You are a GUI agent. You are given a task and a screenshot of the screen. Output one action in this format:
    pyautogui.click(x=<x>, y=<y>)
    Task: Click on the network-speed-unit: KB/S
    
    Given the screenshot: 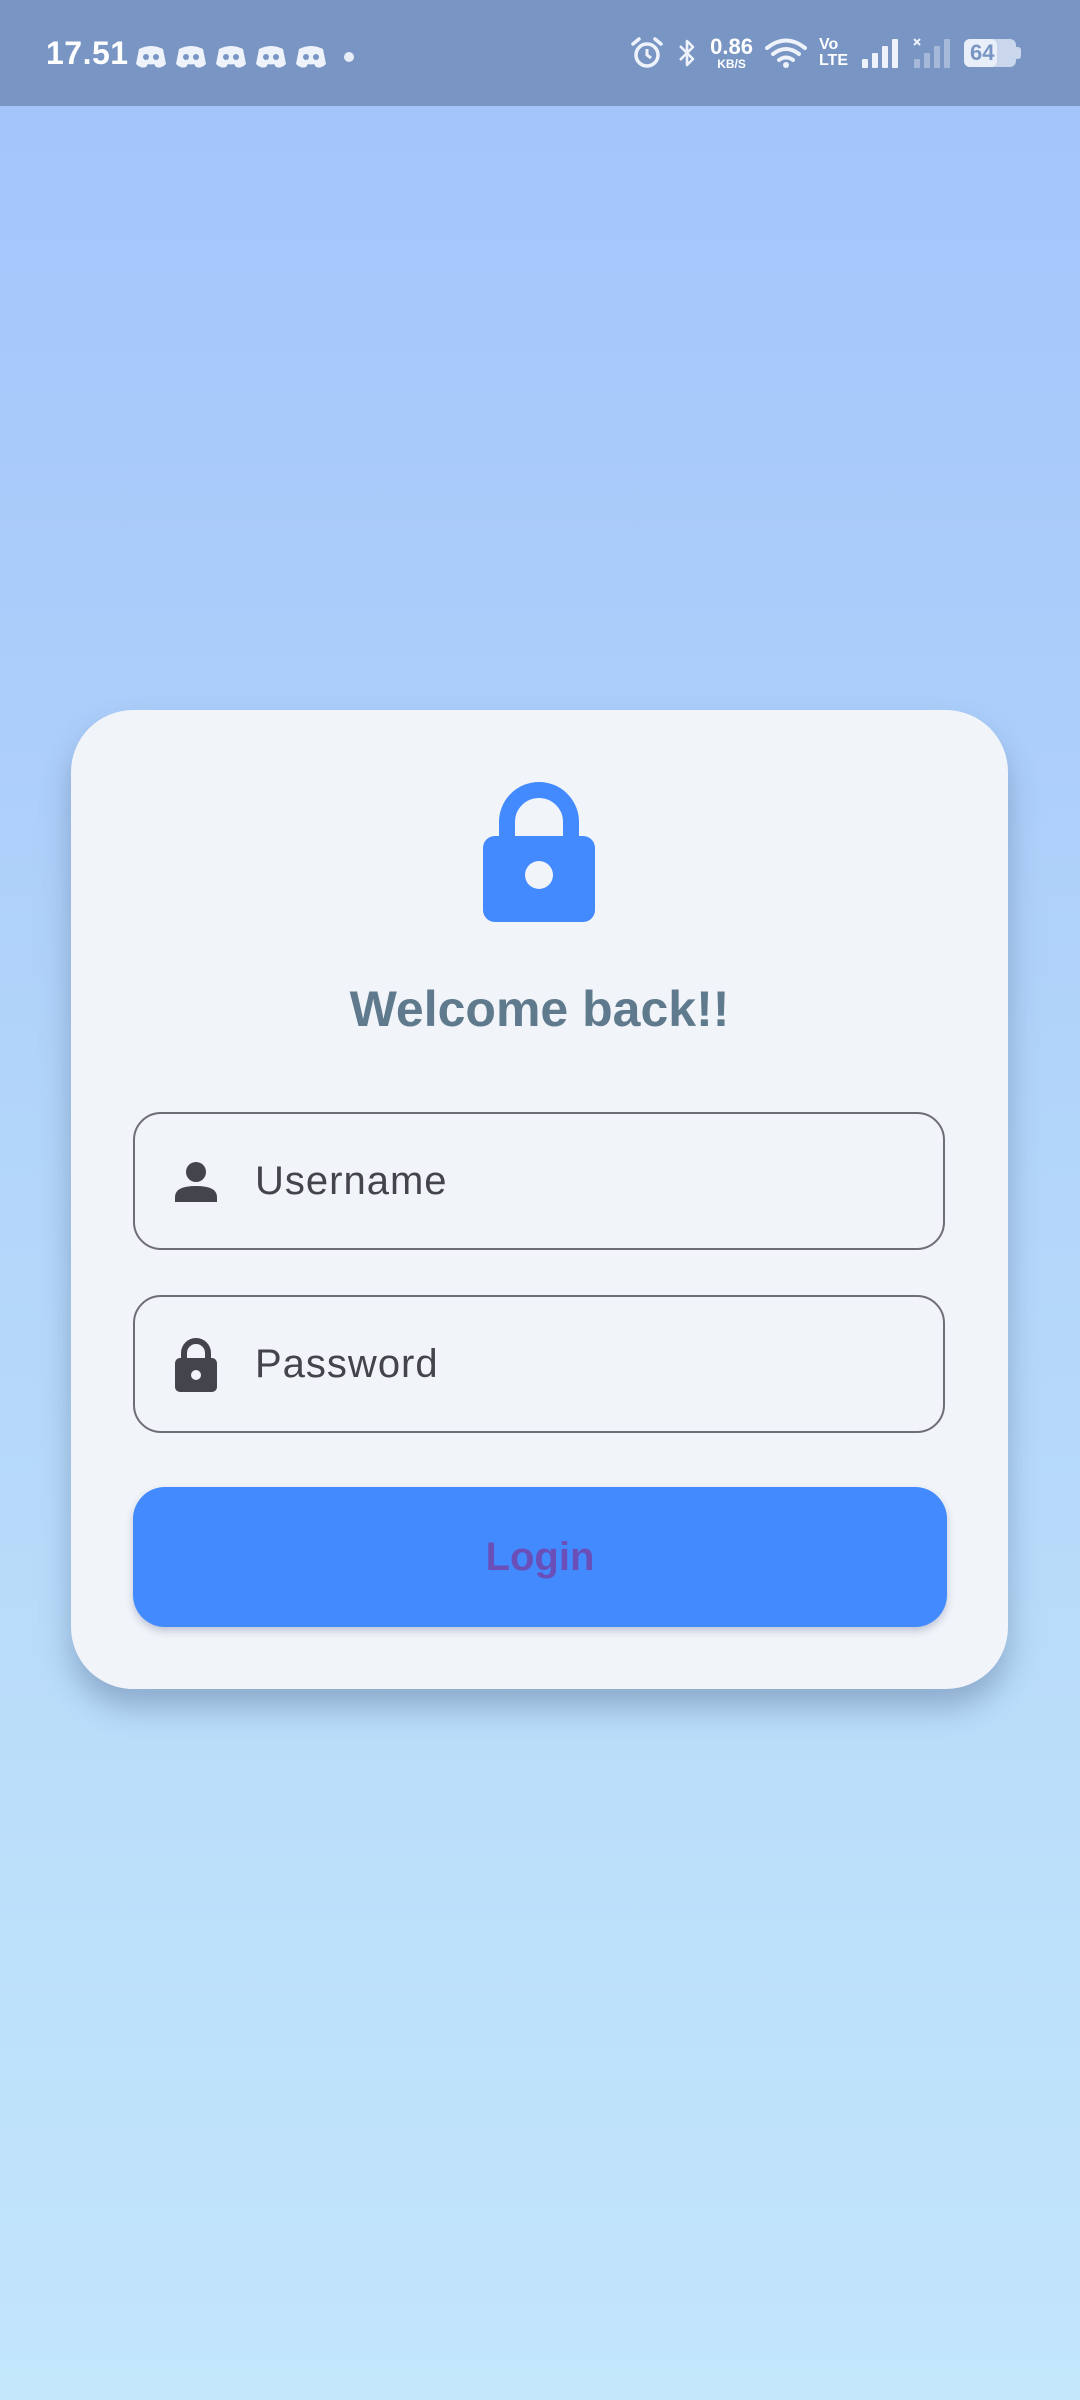 What is the action you would take?
    pyautogui.click(x=731, y=64)
    